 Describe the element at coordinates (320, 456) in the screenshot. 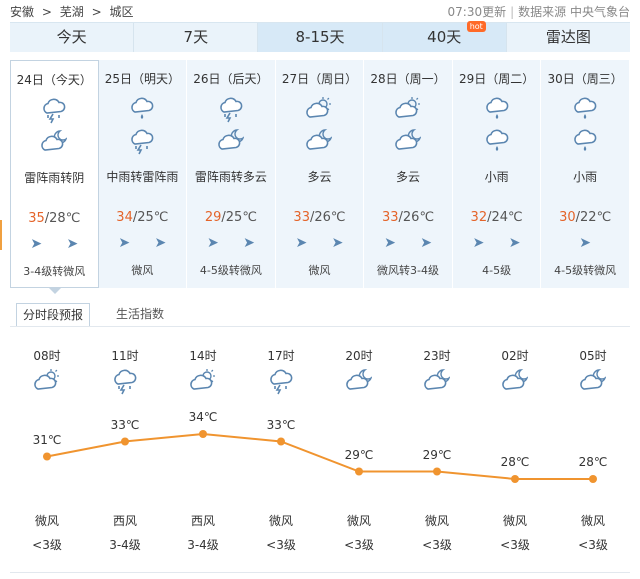

I see `temperature-curve` at that location.